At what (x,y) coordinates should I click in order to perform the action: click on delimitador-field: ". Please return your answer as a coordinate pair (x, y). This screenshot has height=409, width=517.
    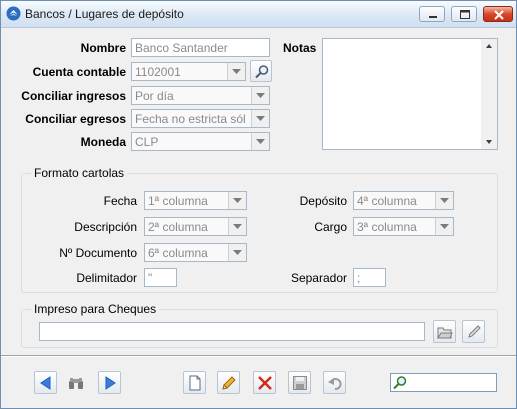
    Looking at the image, I should click on (160, 277).